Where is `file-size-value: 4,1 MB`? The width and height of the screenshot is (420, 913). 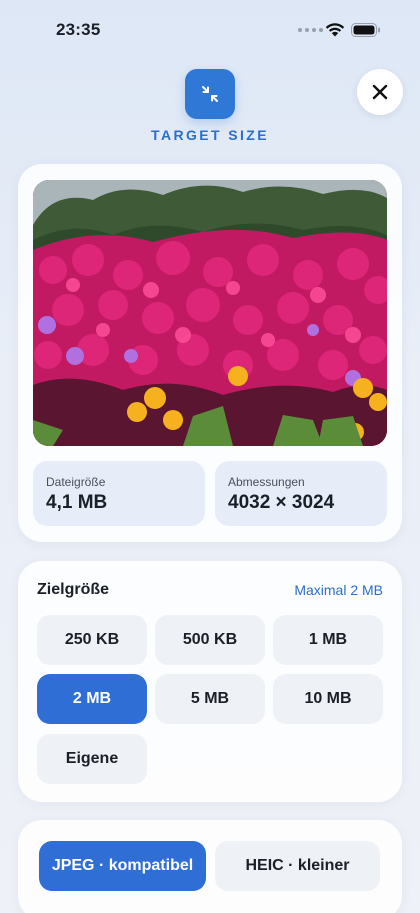
file-size-value: 4,1 MB is located at coordinates (77, 502).